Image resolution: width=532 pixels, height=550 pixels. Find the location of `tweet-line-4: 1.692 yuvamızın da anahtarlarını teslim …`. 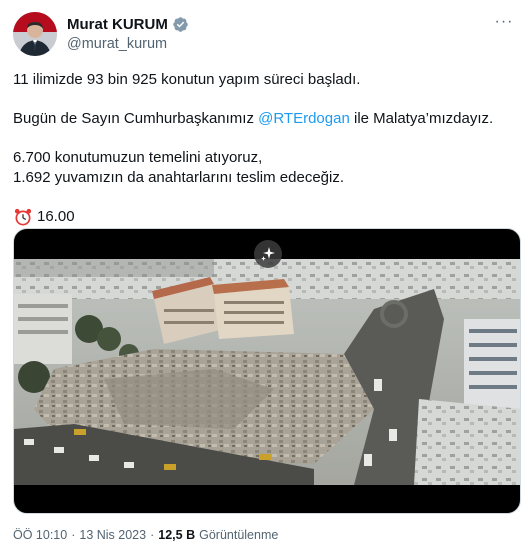

tweet-line-4: 1.692 yuvamızın da anahtarlarını teslim … is located at coordinates (179, 177).